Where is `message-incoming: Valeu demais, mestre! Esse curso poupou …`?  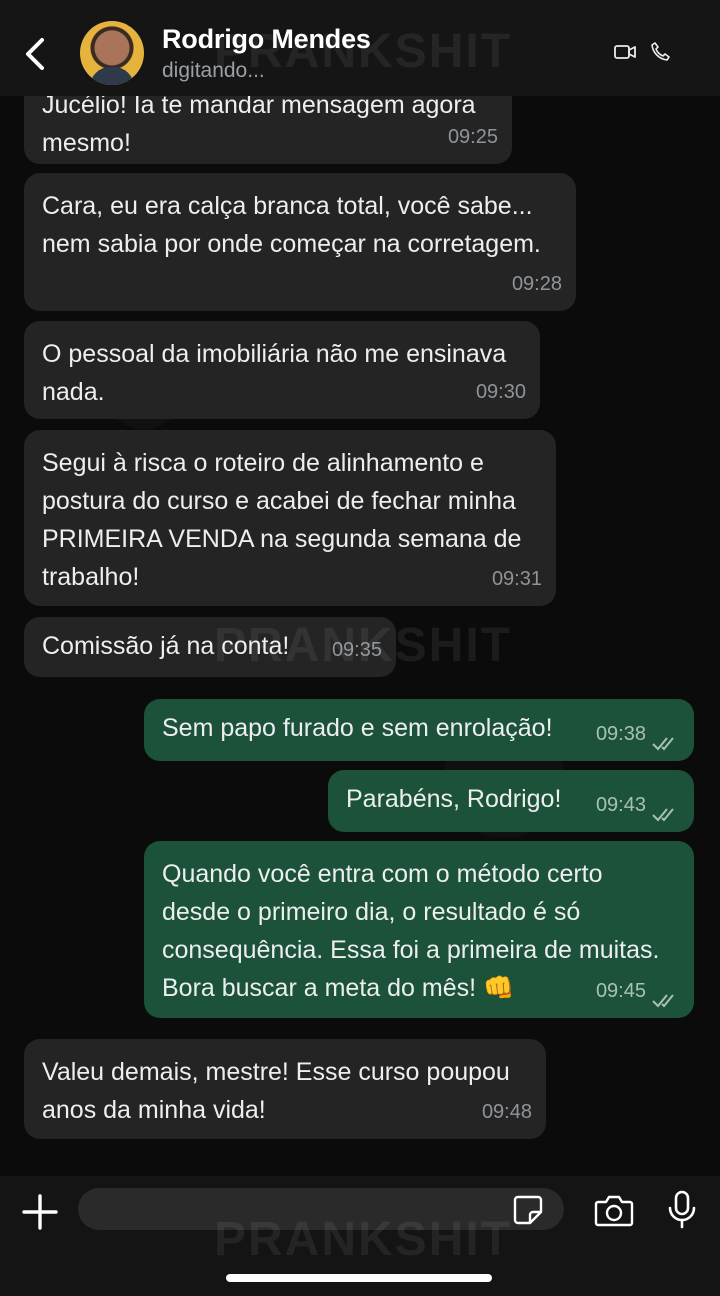 message-incoming: Valeu demais, mestre! Esse curso poupou … is located at coordinates (285, 1089).